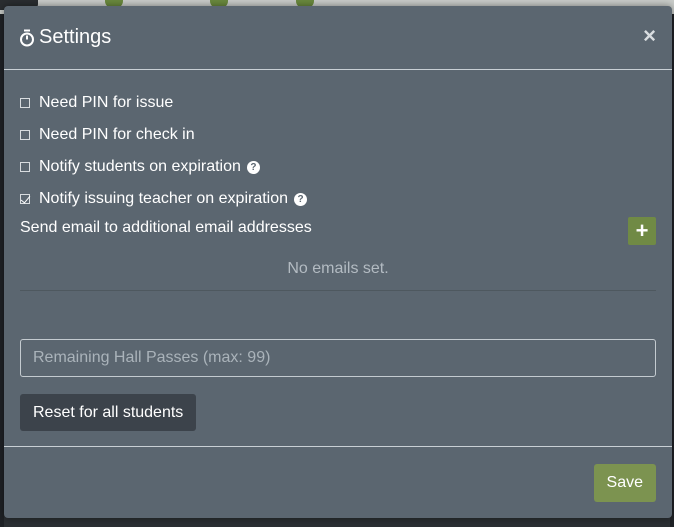 Image resolution: width=674 pixels, height=527 pixels. What do you see at coordinates (25, 103) in the screenshot?
I see `need-pin-issue-checkbox` at bounding box center [25, 103].